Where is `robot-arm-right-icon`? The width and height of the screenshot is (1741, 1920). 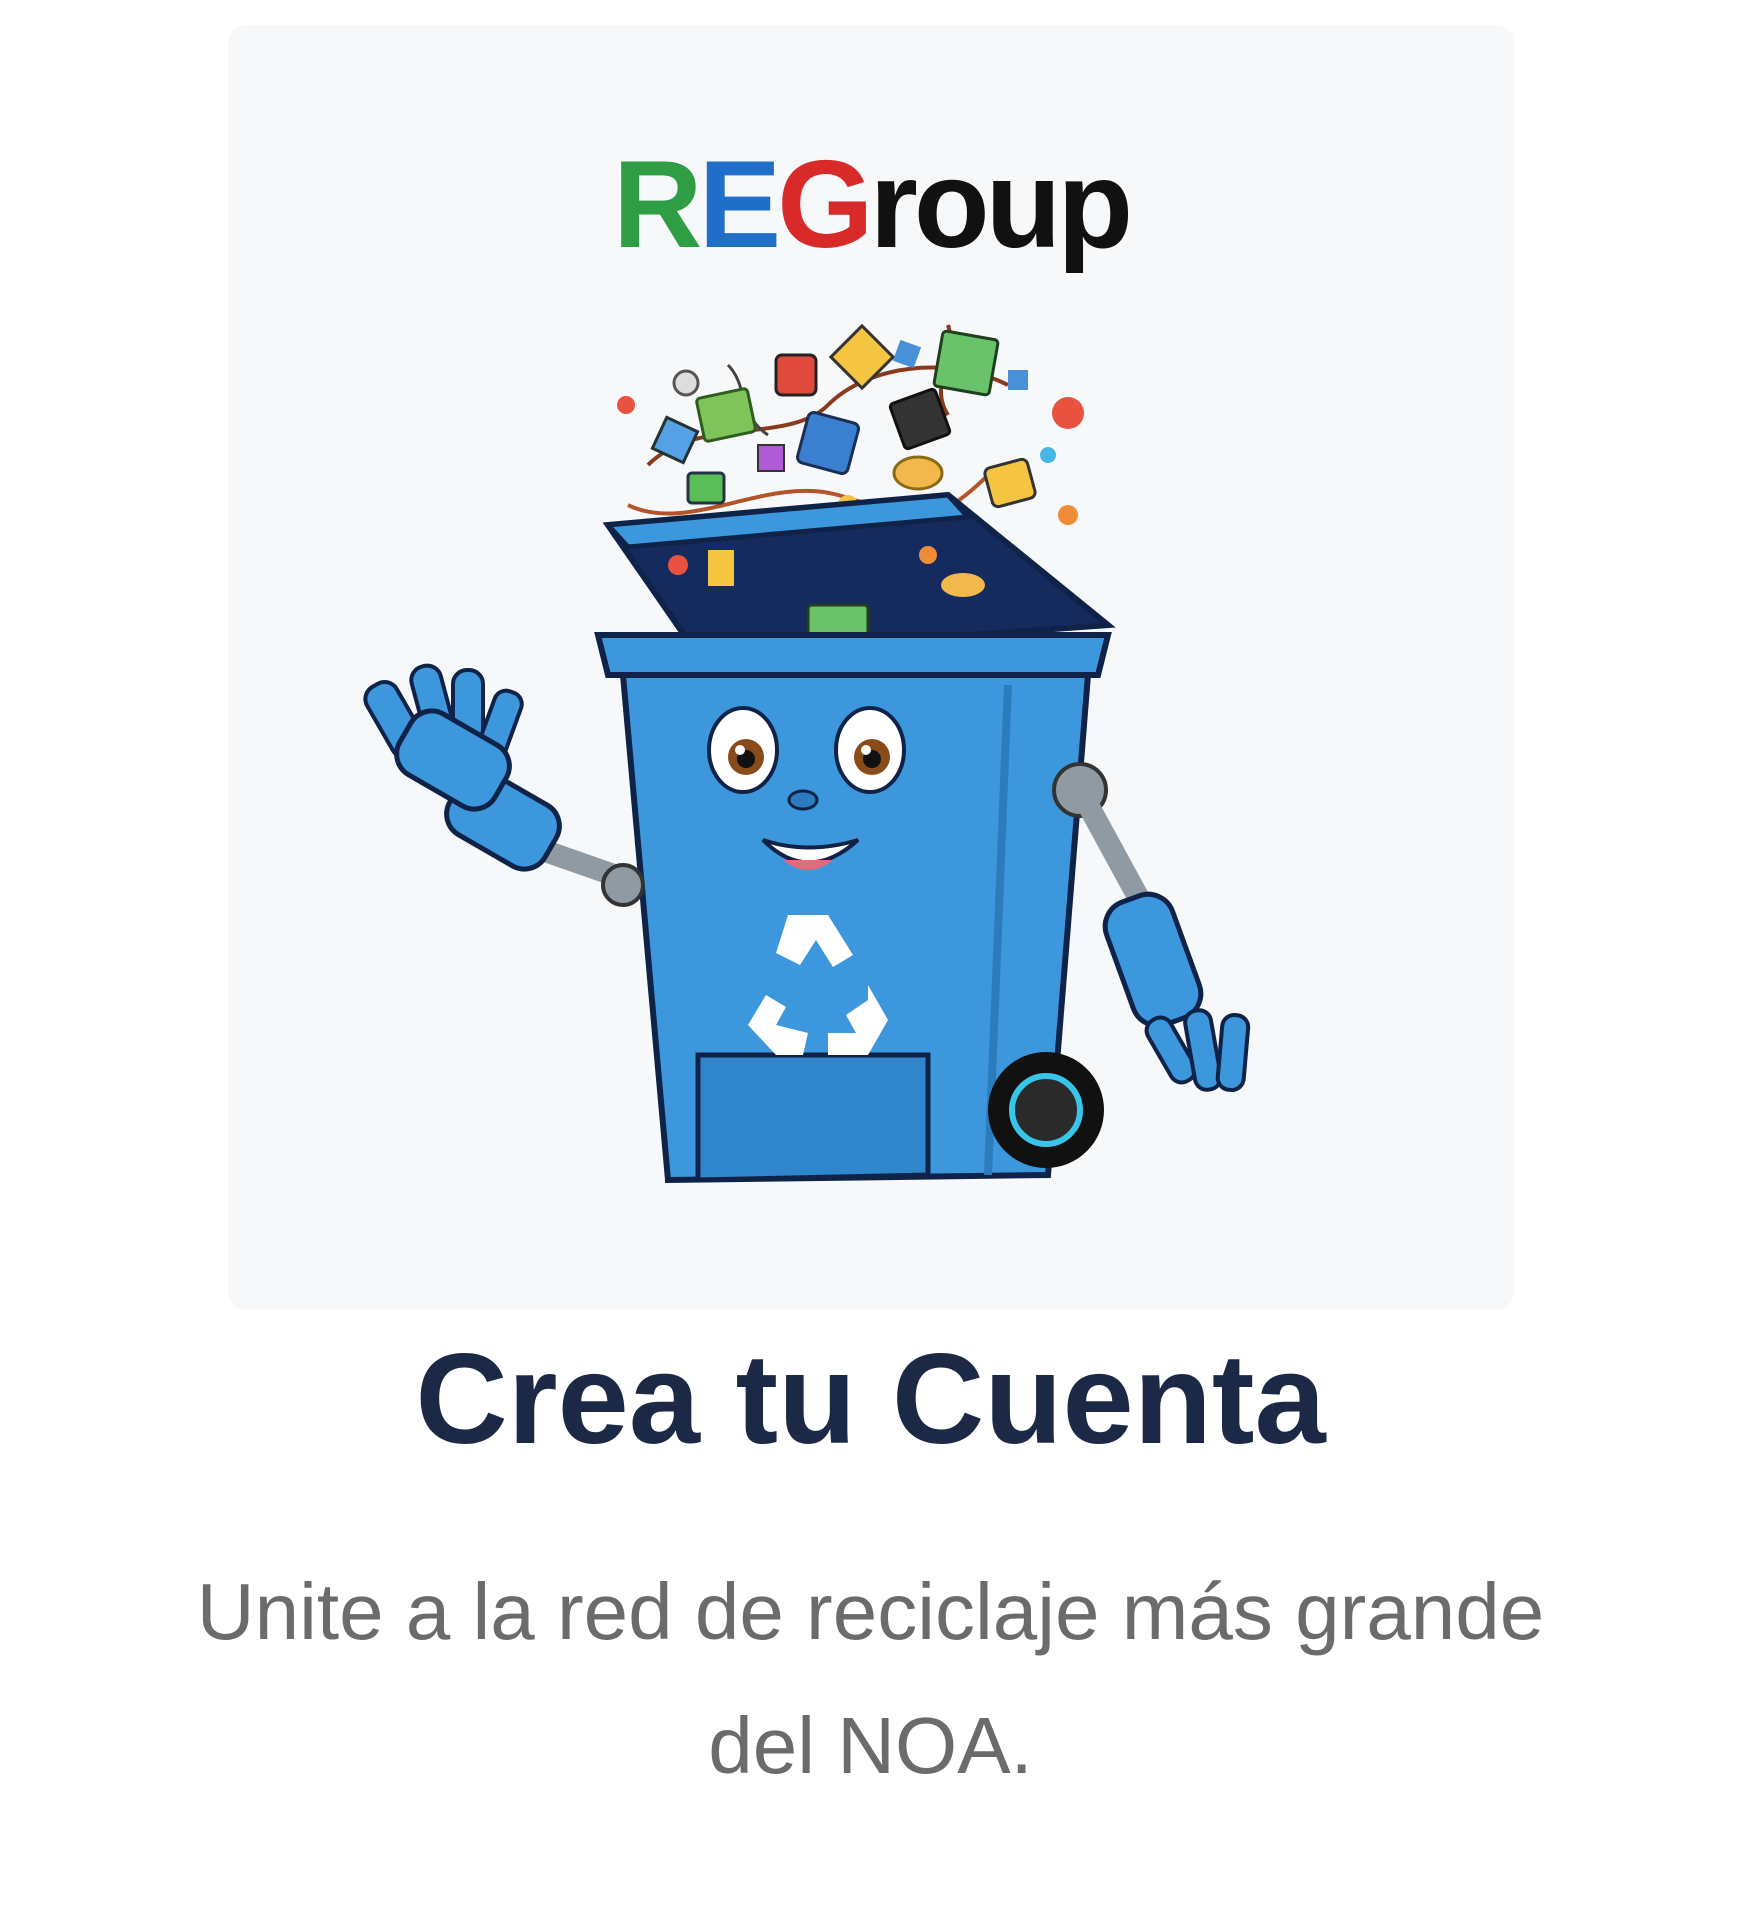
robot-arm-right-icon is located at coordinates (1151, 927).